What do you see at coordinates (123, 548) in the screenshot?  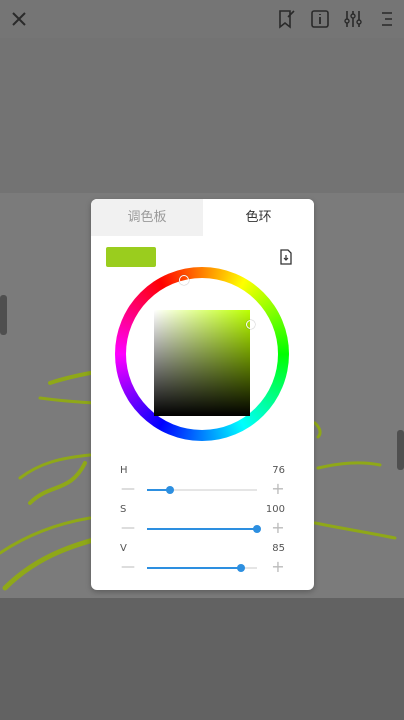 I see `value-label: V` at bounding box center [123, 548].